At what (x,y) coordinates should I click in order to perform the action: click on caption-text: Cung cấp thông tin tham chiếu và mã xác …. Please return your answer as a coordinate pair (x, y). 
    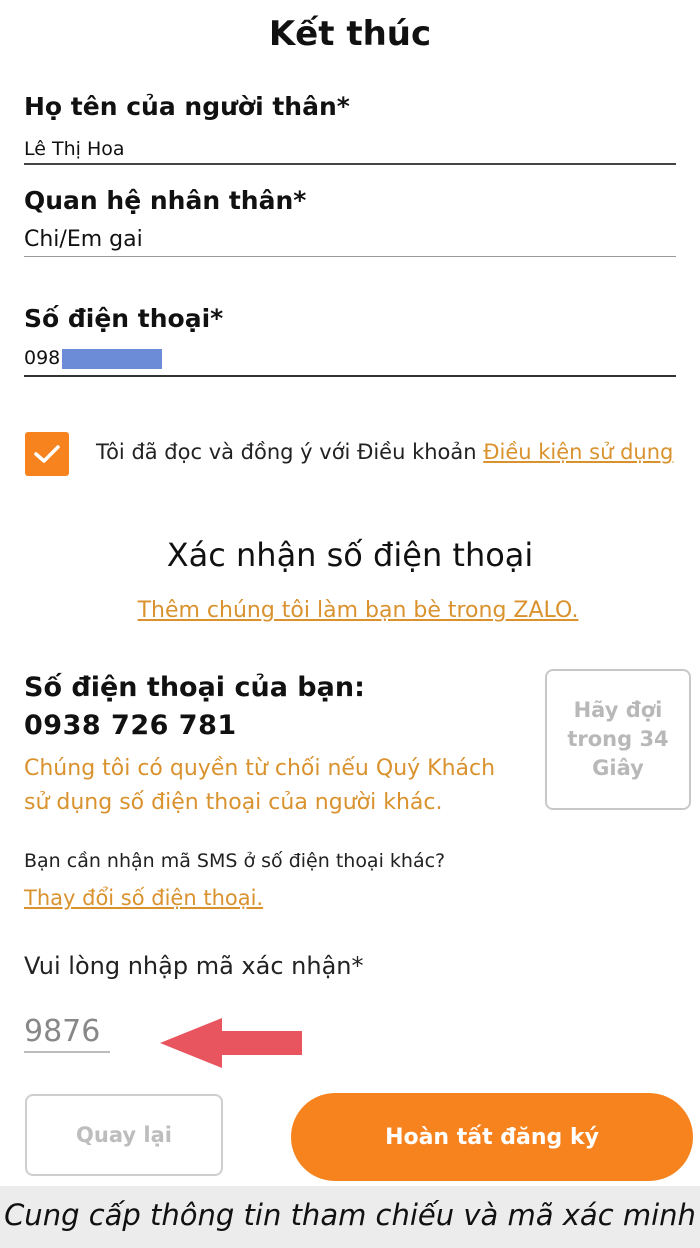
    Looking at the image, I should click on (350, 1215).